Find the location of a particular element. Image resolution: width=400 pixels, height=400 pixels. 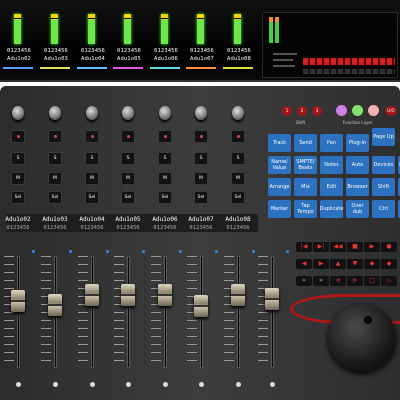

keypad-button: Page Up is located at coordinates (383, 137).